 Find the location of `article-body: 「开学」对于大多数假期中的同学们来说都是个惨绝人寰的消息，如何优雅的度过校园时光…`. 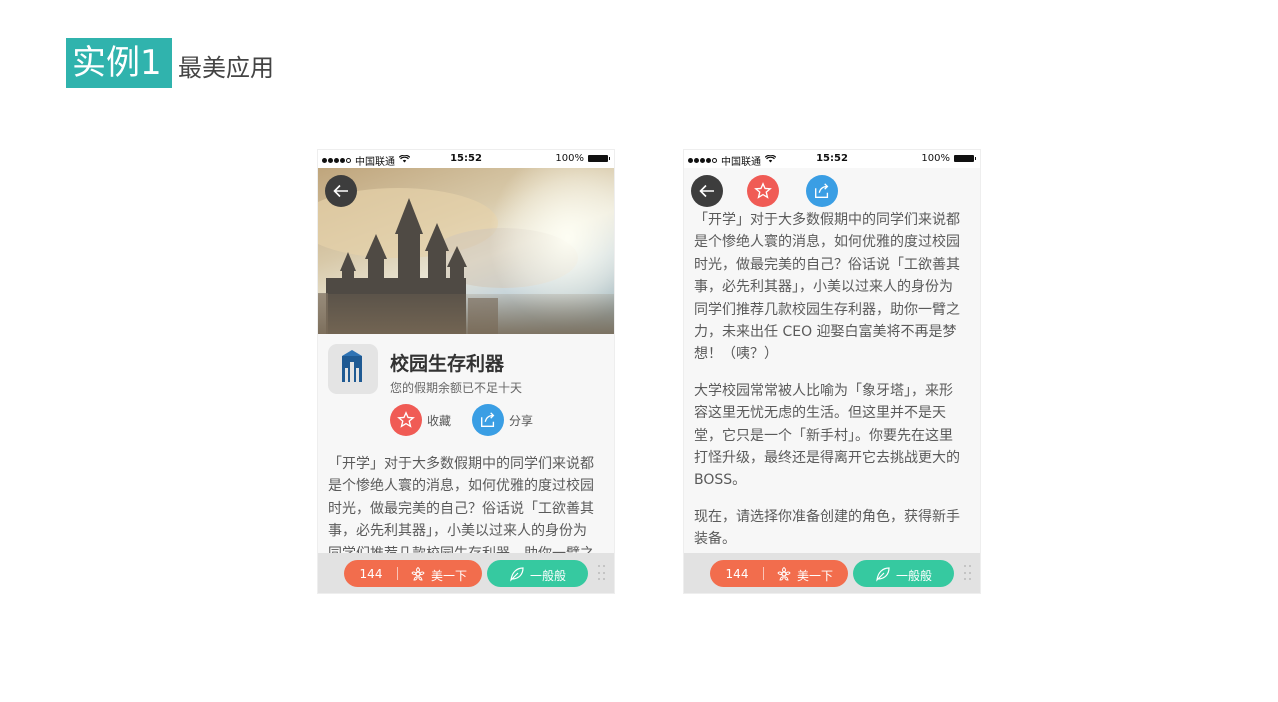

article-body: 「开学」对于大多数假期中的同学们来说都是个惨绝人寰的消息，如何优雅的度过校园时光… is located at coordinates (830, 380).